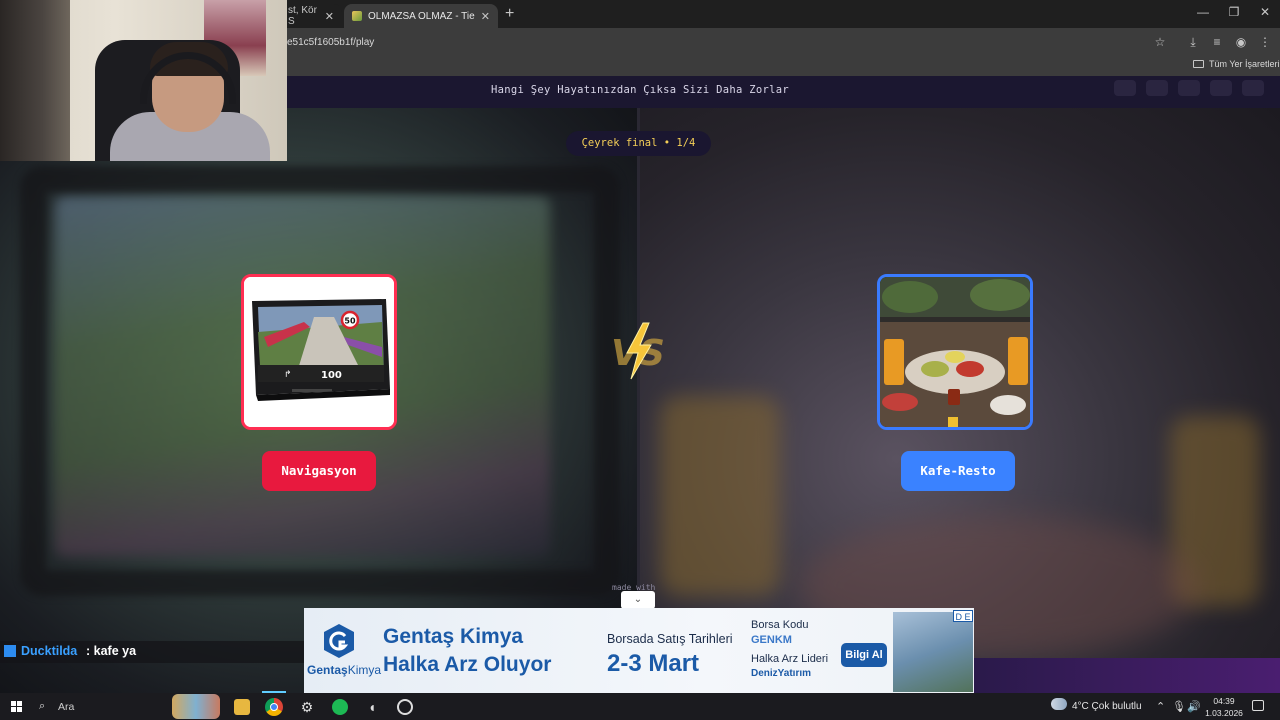 The width and height of the screenshot is (1280, 720). What do you see at coordinates (958, 471) in the screenshot?
I see `right-choice-button: Kafe-Resto` at bounding box center [958, 471].